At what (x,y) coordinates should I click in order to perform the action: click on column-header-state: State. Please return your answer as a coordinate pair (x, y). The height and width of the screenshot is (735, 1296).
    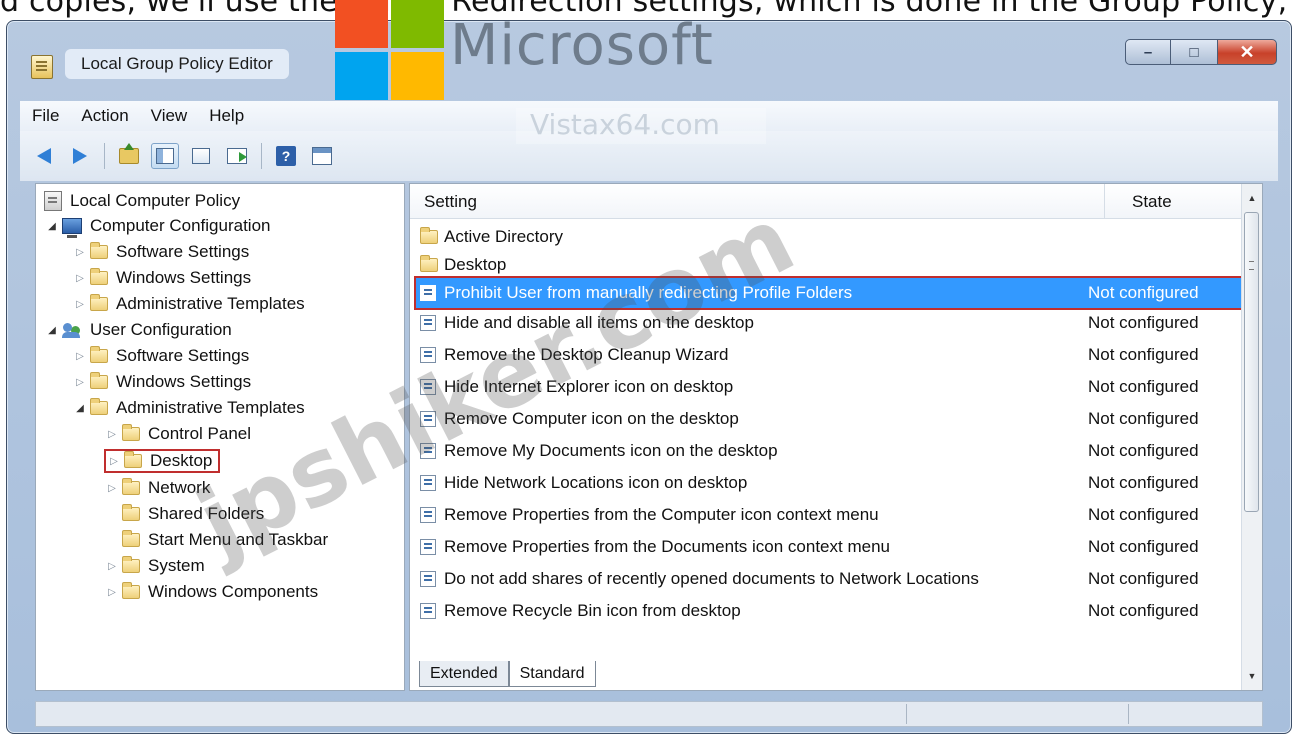
    Looking at the image, I should click on (1152, 202).